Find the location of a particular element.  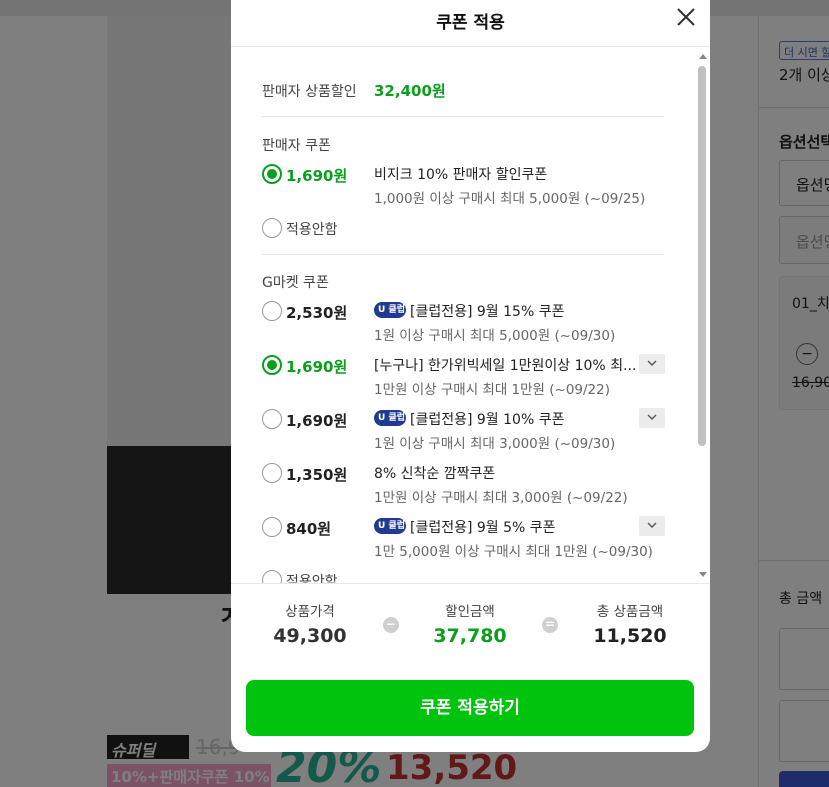

seller-coupon-condition: 1,000원 이상 구매시 최대 5,000원 (~09/25) is located at coordinates (510, 199).